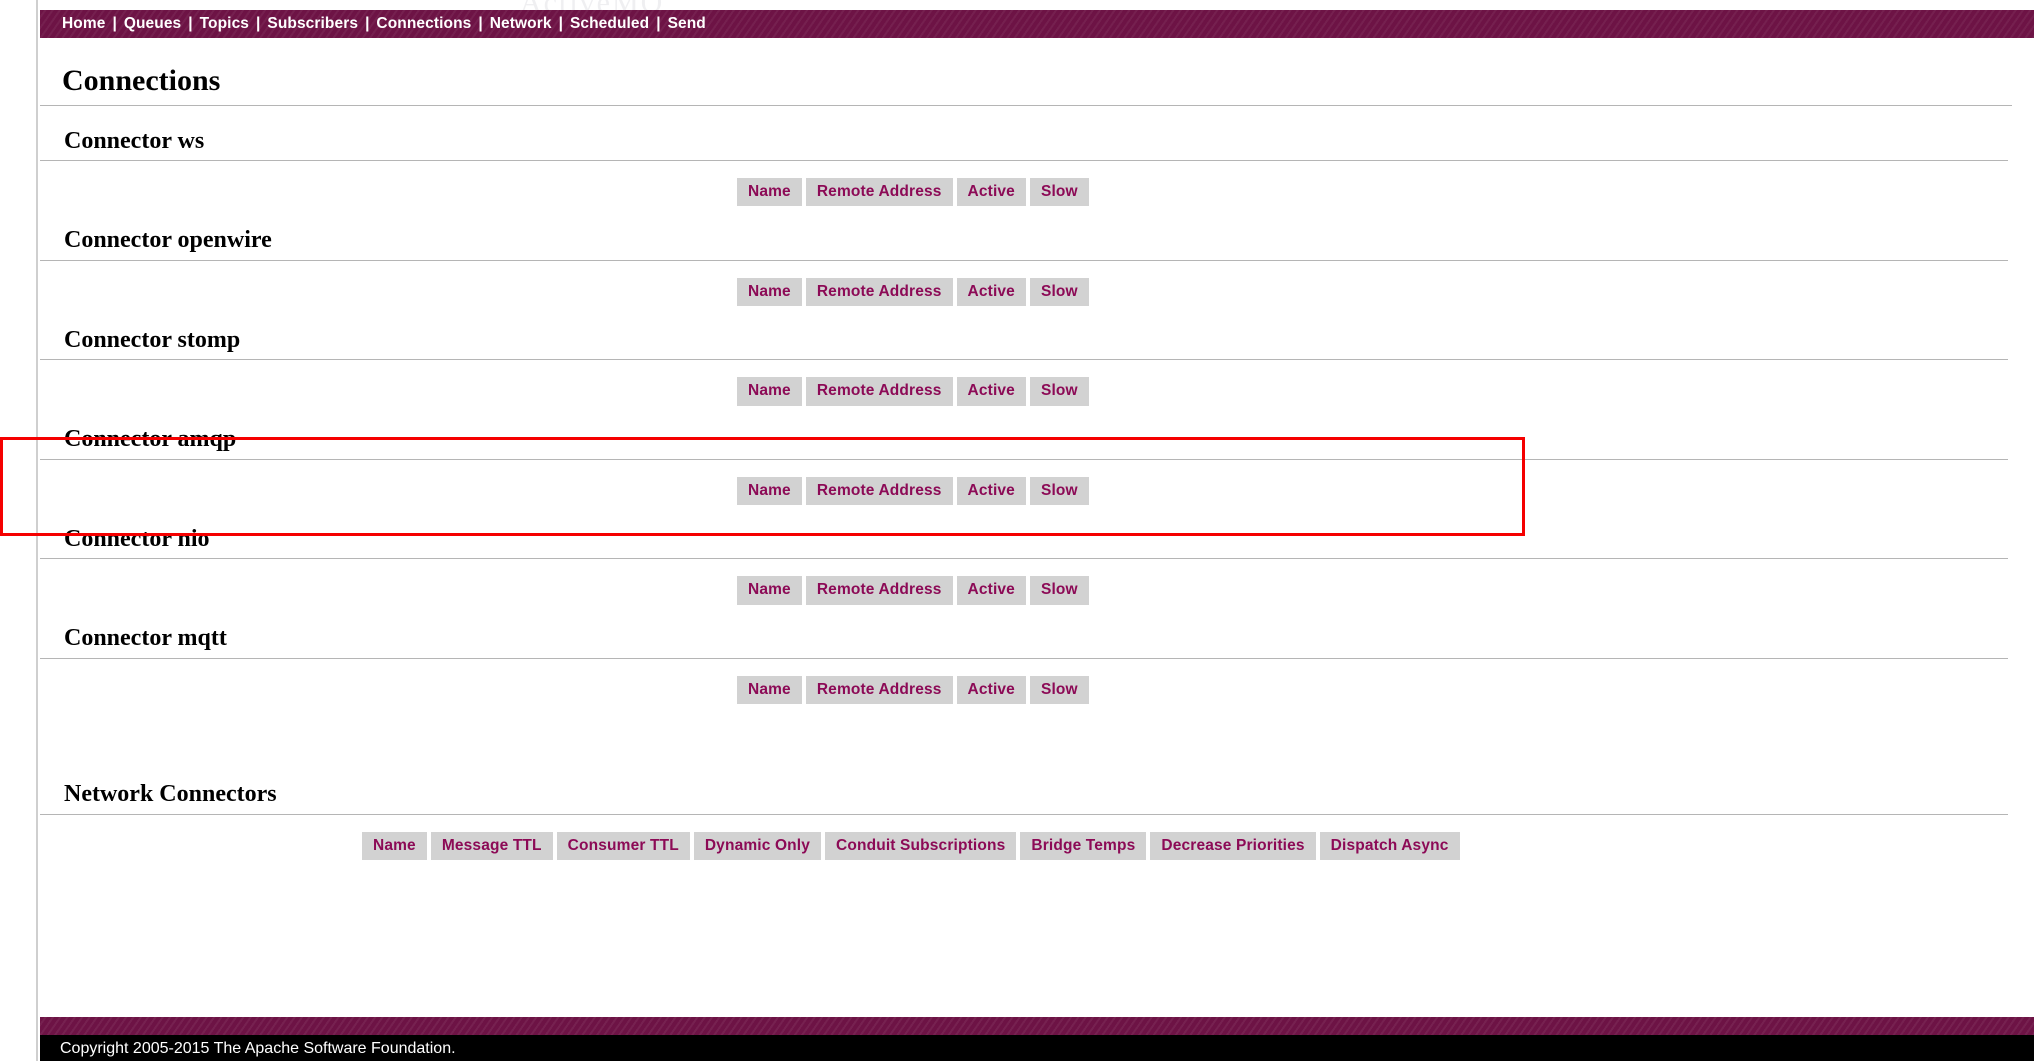  I want to click on column-header-message-ttl: Message TTL, so click(491, 846).